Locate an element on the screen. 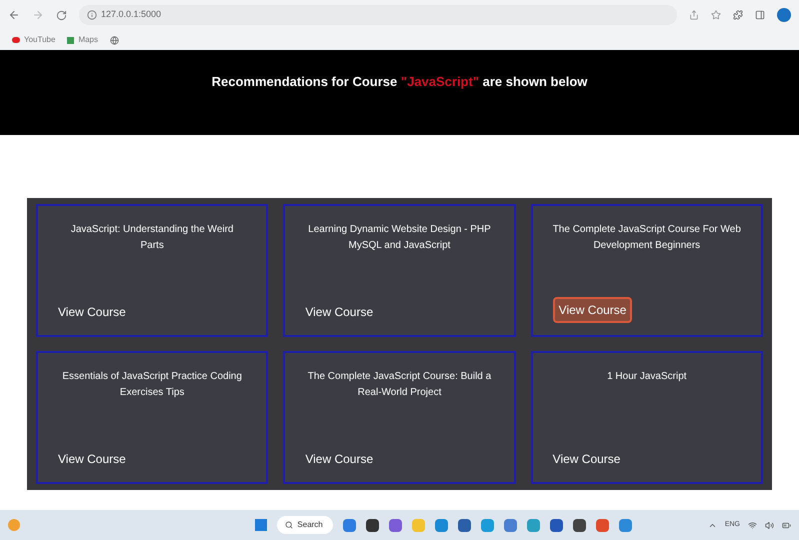 Image resolution: width=799 pixels, height=540 pixels. start-icon is located at coordinates (261, 525).